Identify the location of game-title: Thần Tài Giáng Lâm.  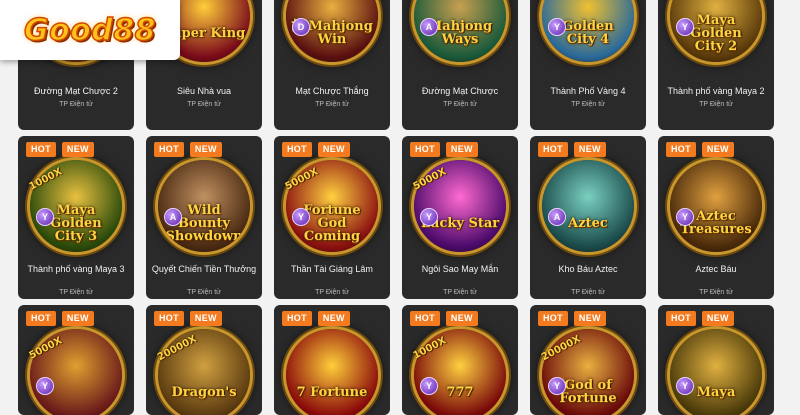
(332, 269).